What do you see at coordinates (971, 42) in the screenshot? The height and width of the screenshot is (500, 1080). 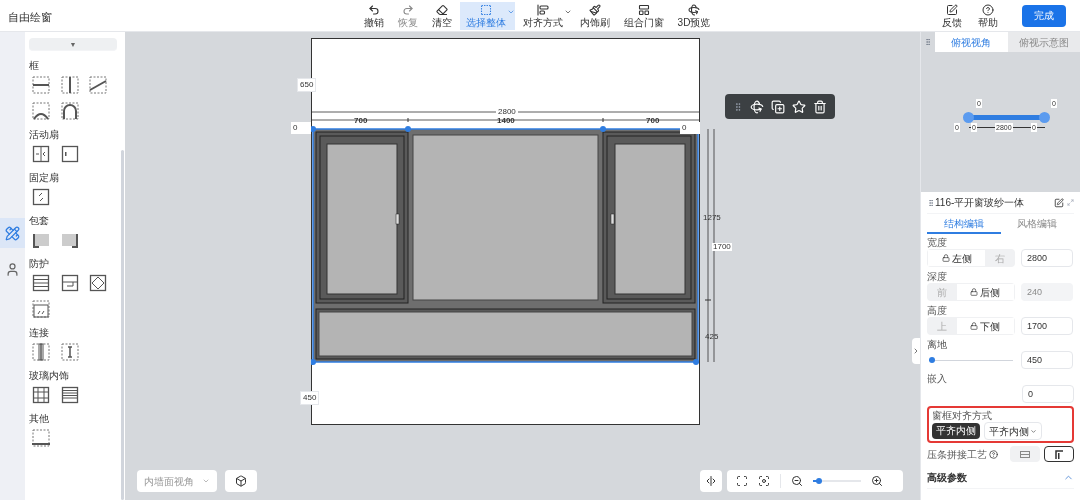 I see `view-tab: 俯视视角` at bounding box center [971, 42].